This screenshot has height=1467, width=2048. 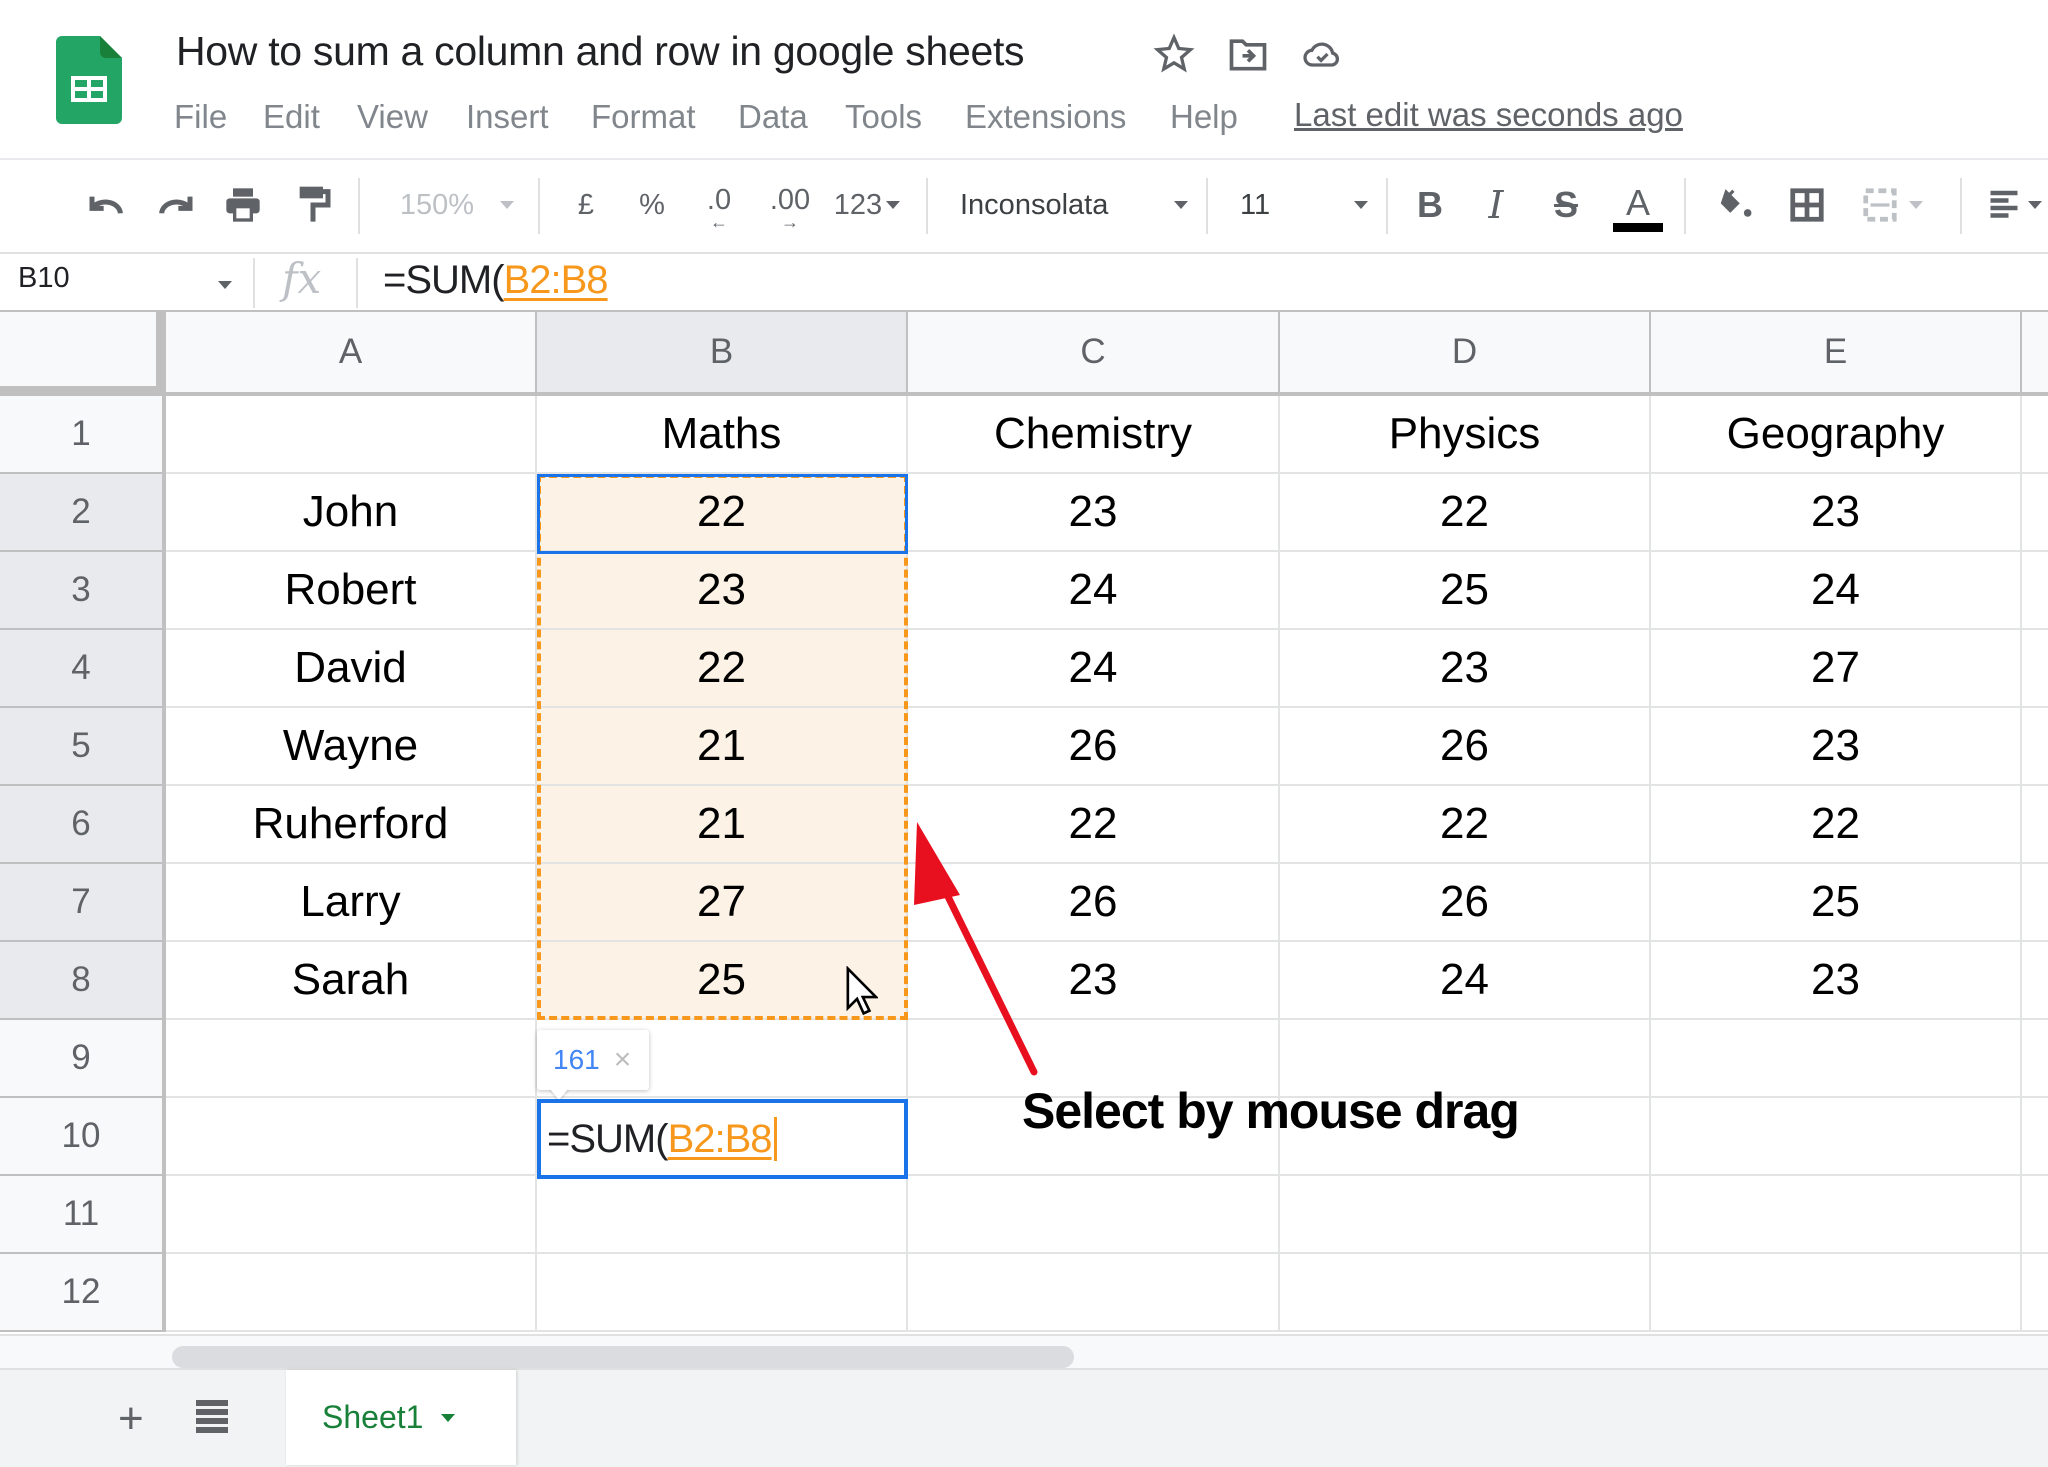 I want to click on cell-f7, so click(x=2035, y=903).